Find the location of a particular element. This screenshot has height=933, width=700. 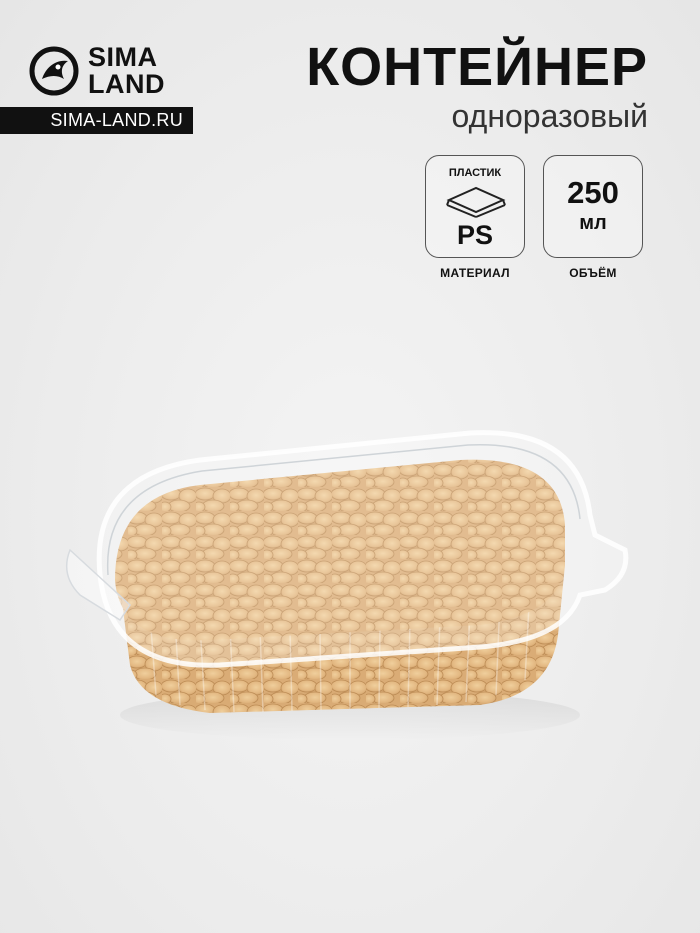

logo-url: SIMA-LAND.RU is located at coordinates (96, 120).